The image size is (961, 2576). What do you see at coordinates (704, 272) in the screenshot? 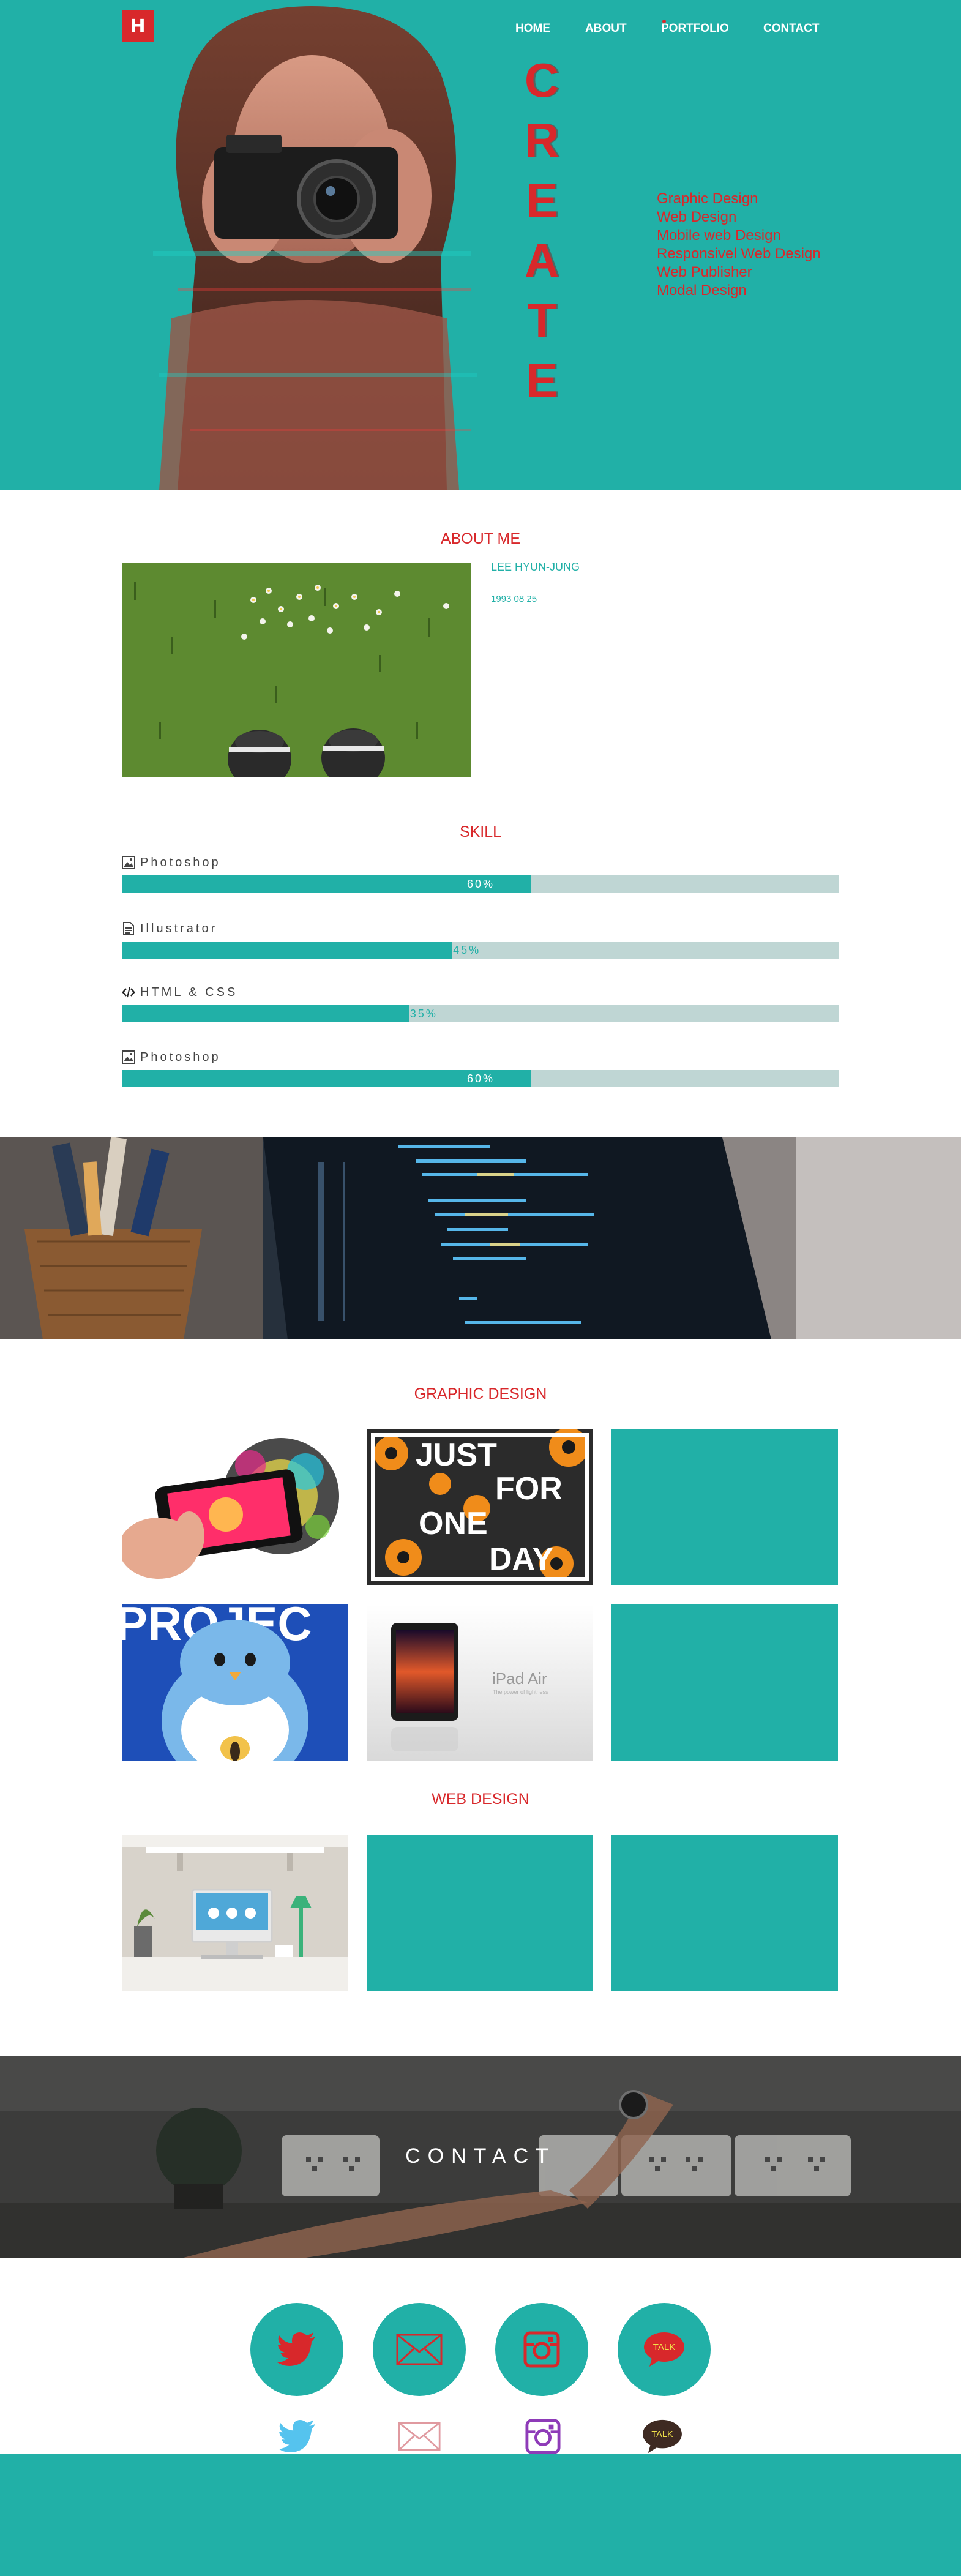
I see `service-item: Web Publisher` at bounding box center [704, 272].